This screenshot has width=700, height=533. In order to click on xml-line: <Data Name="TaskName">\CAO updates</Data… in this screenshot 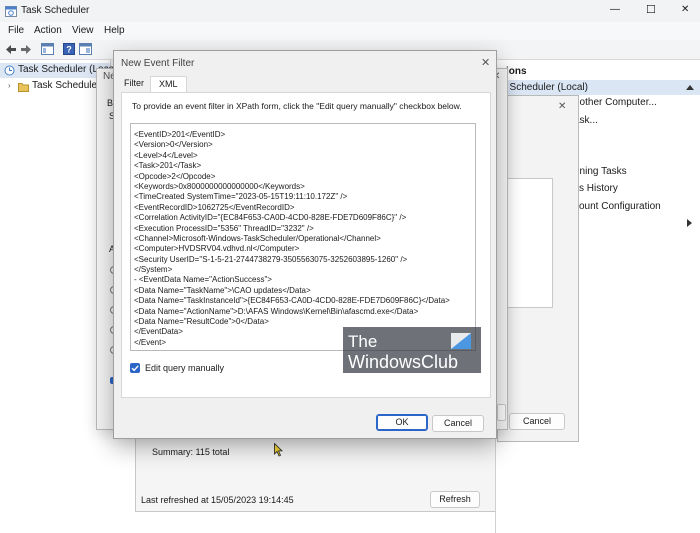, I will do `click(222, 290)`.